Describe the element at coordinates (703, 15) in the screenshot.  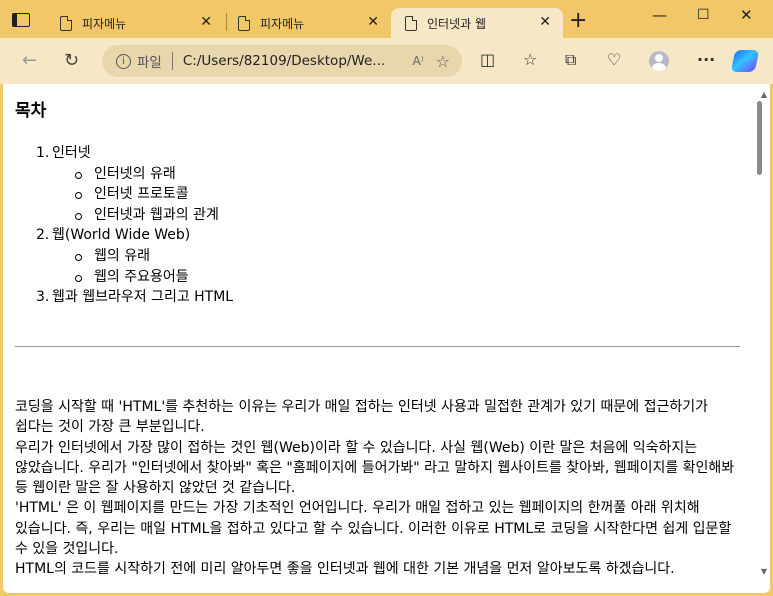
I see `maximize-icon: ☐` at that location.